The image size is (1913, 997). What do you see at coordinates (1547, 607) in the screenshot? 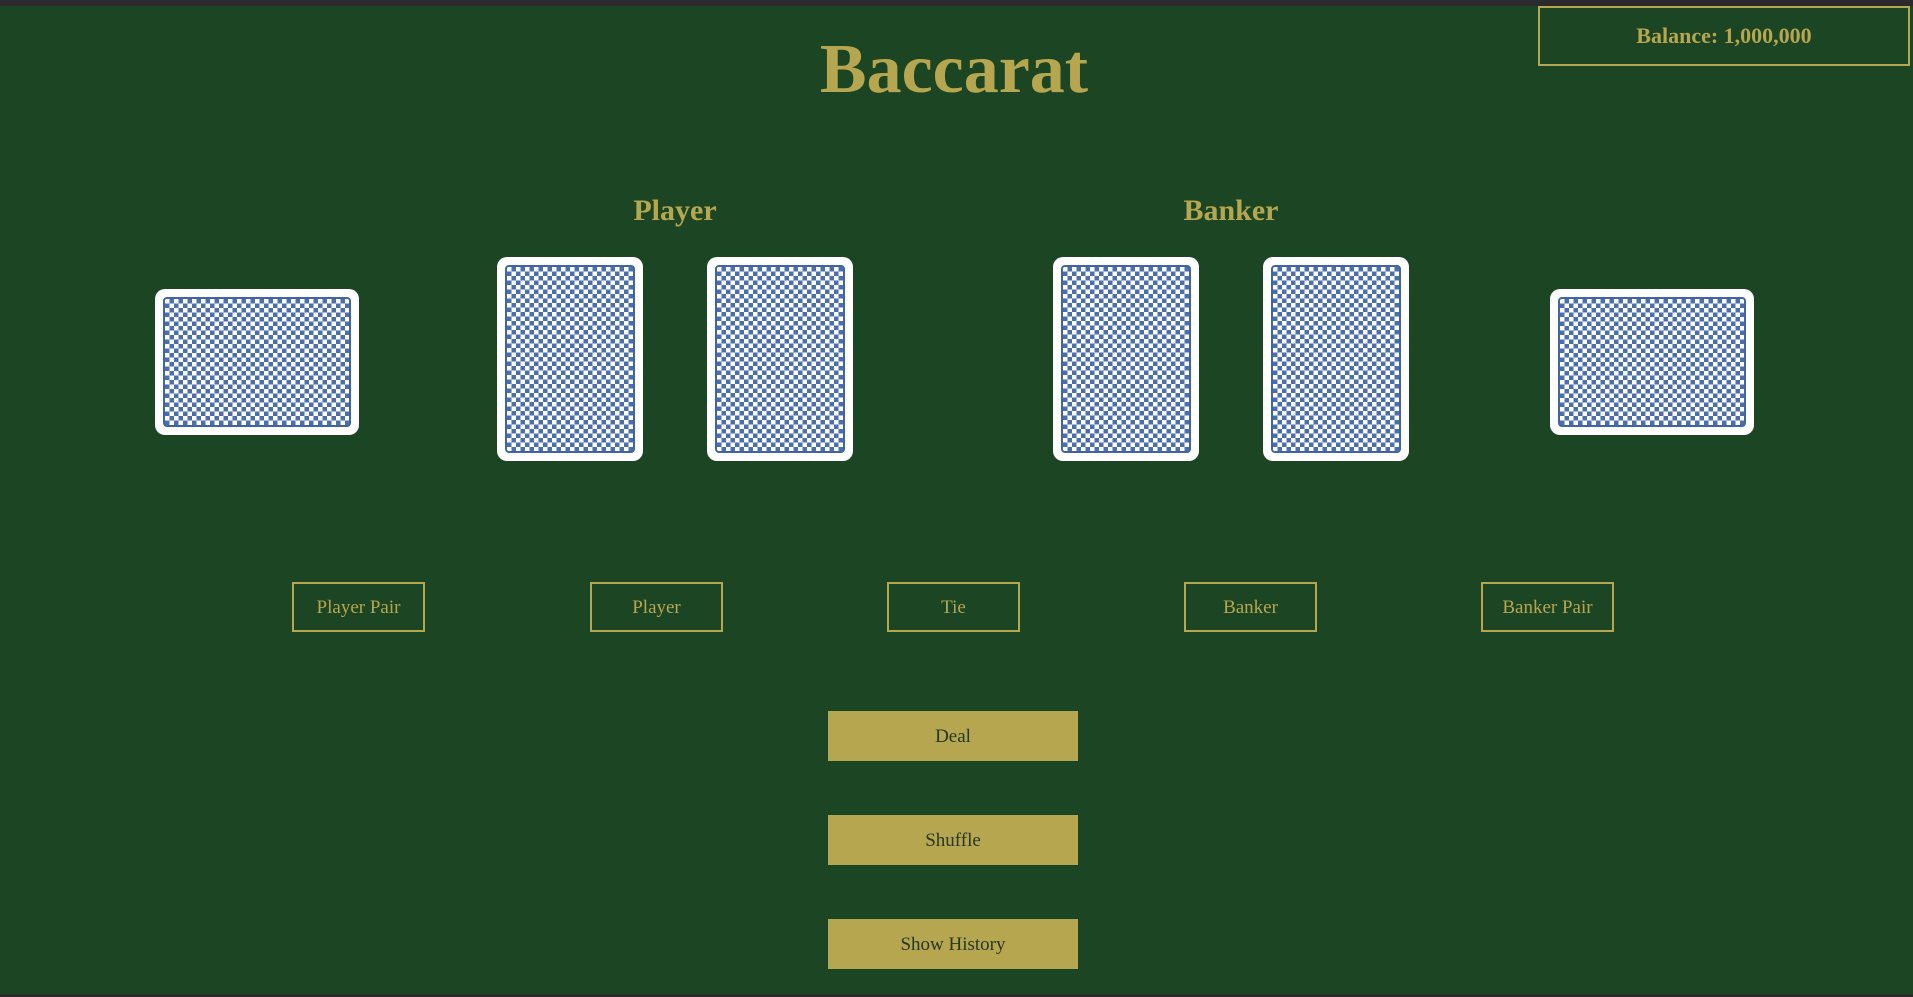
I see `bet-banker-pair-button: Banker Pair` at bounding box center [1547, 607].